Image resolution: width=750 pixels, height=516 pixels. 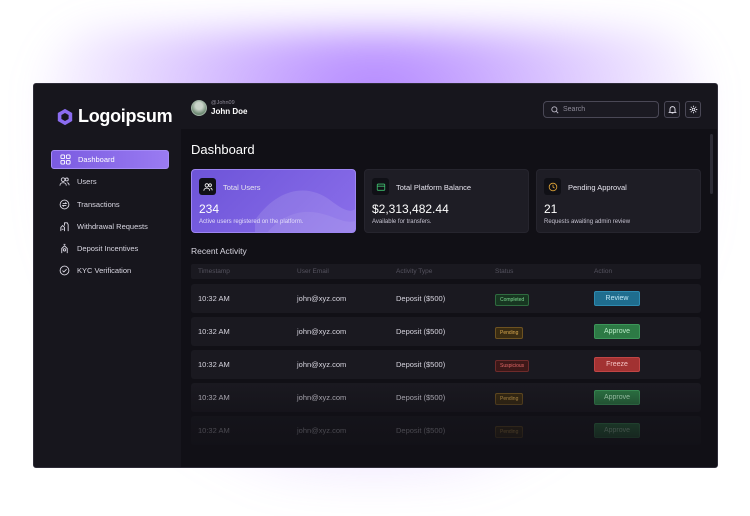 What do you see at coordinates (380, 186) in the screenshot?
I see `wallet-icon` at bounding box center [380, 186].